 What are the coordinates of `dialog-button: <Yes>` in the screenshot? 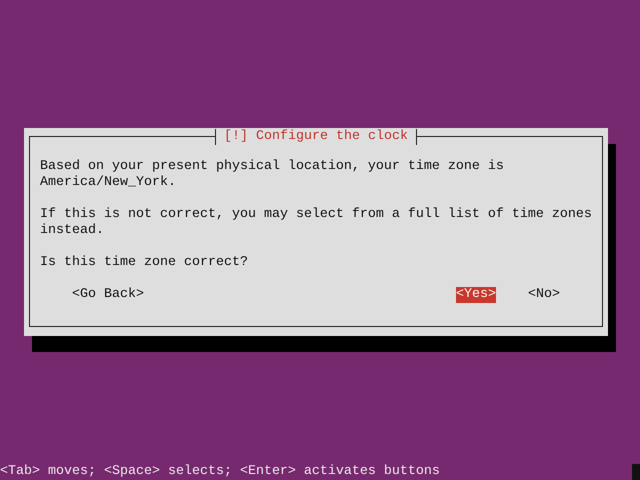 It's located at (476, 295).